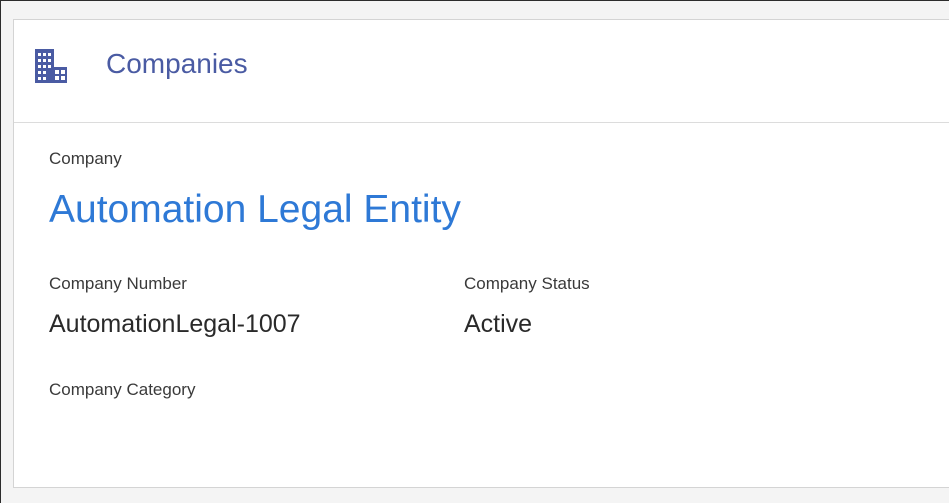  What do you see at coordinates (255, 210) in the screenshot?
I see `company-name-link: Automation Legal Entity` at bounding box center [255, 210].